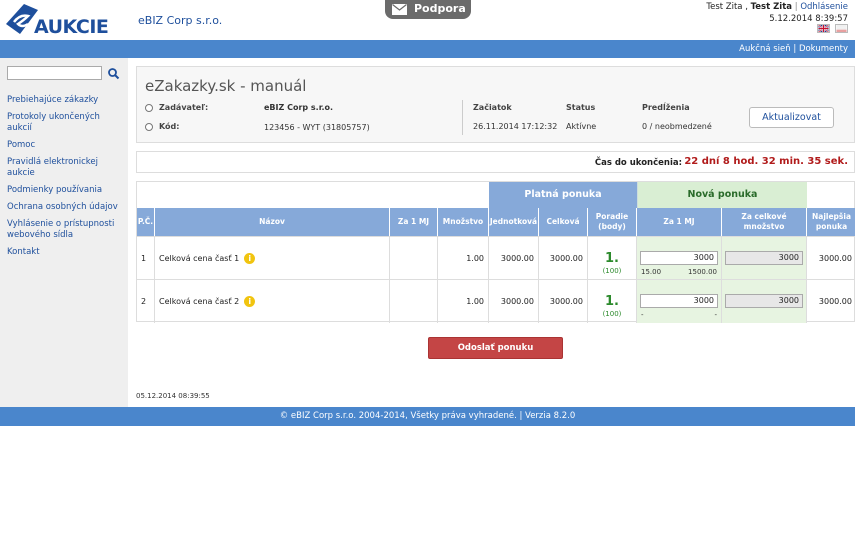 This screenshot has width=855, height=536. What do you see at coordinates (677, 126) in the screenshot?
I see `extensions-value: 0 / neobmedzené` at bounding box center [677, 126].